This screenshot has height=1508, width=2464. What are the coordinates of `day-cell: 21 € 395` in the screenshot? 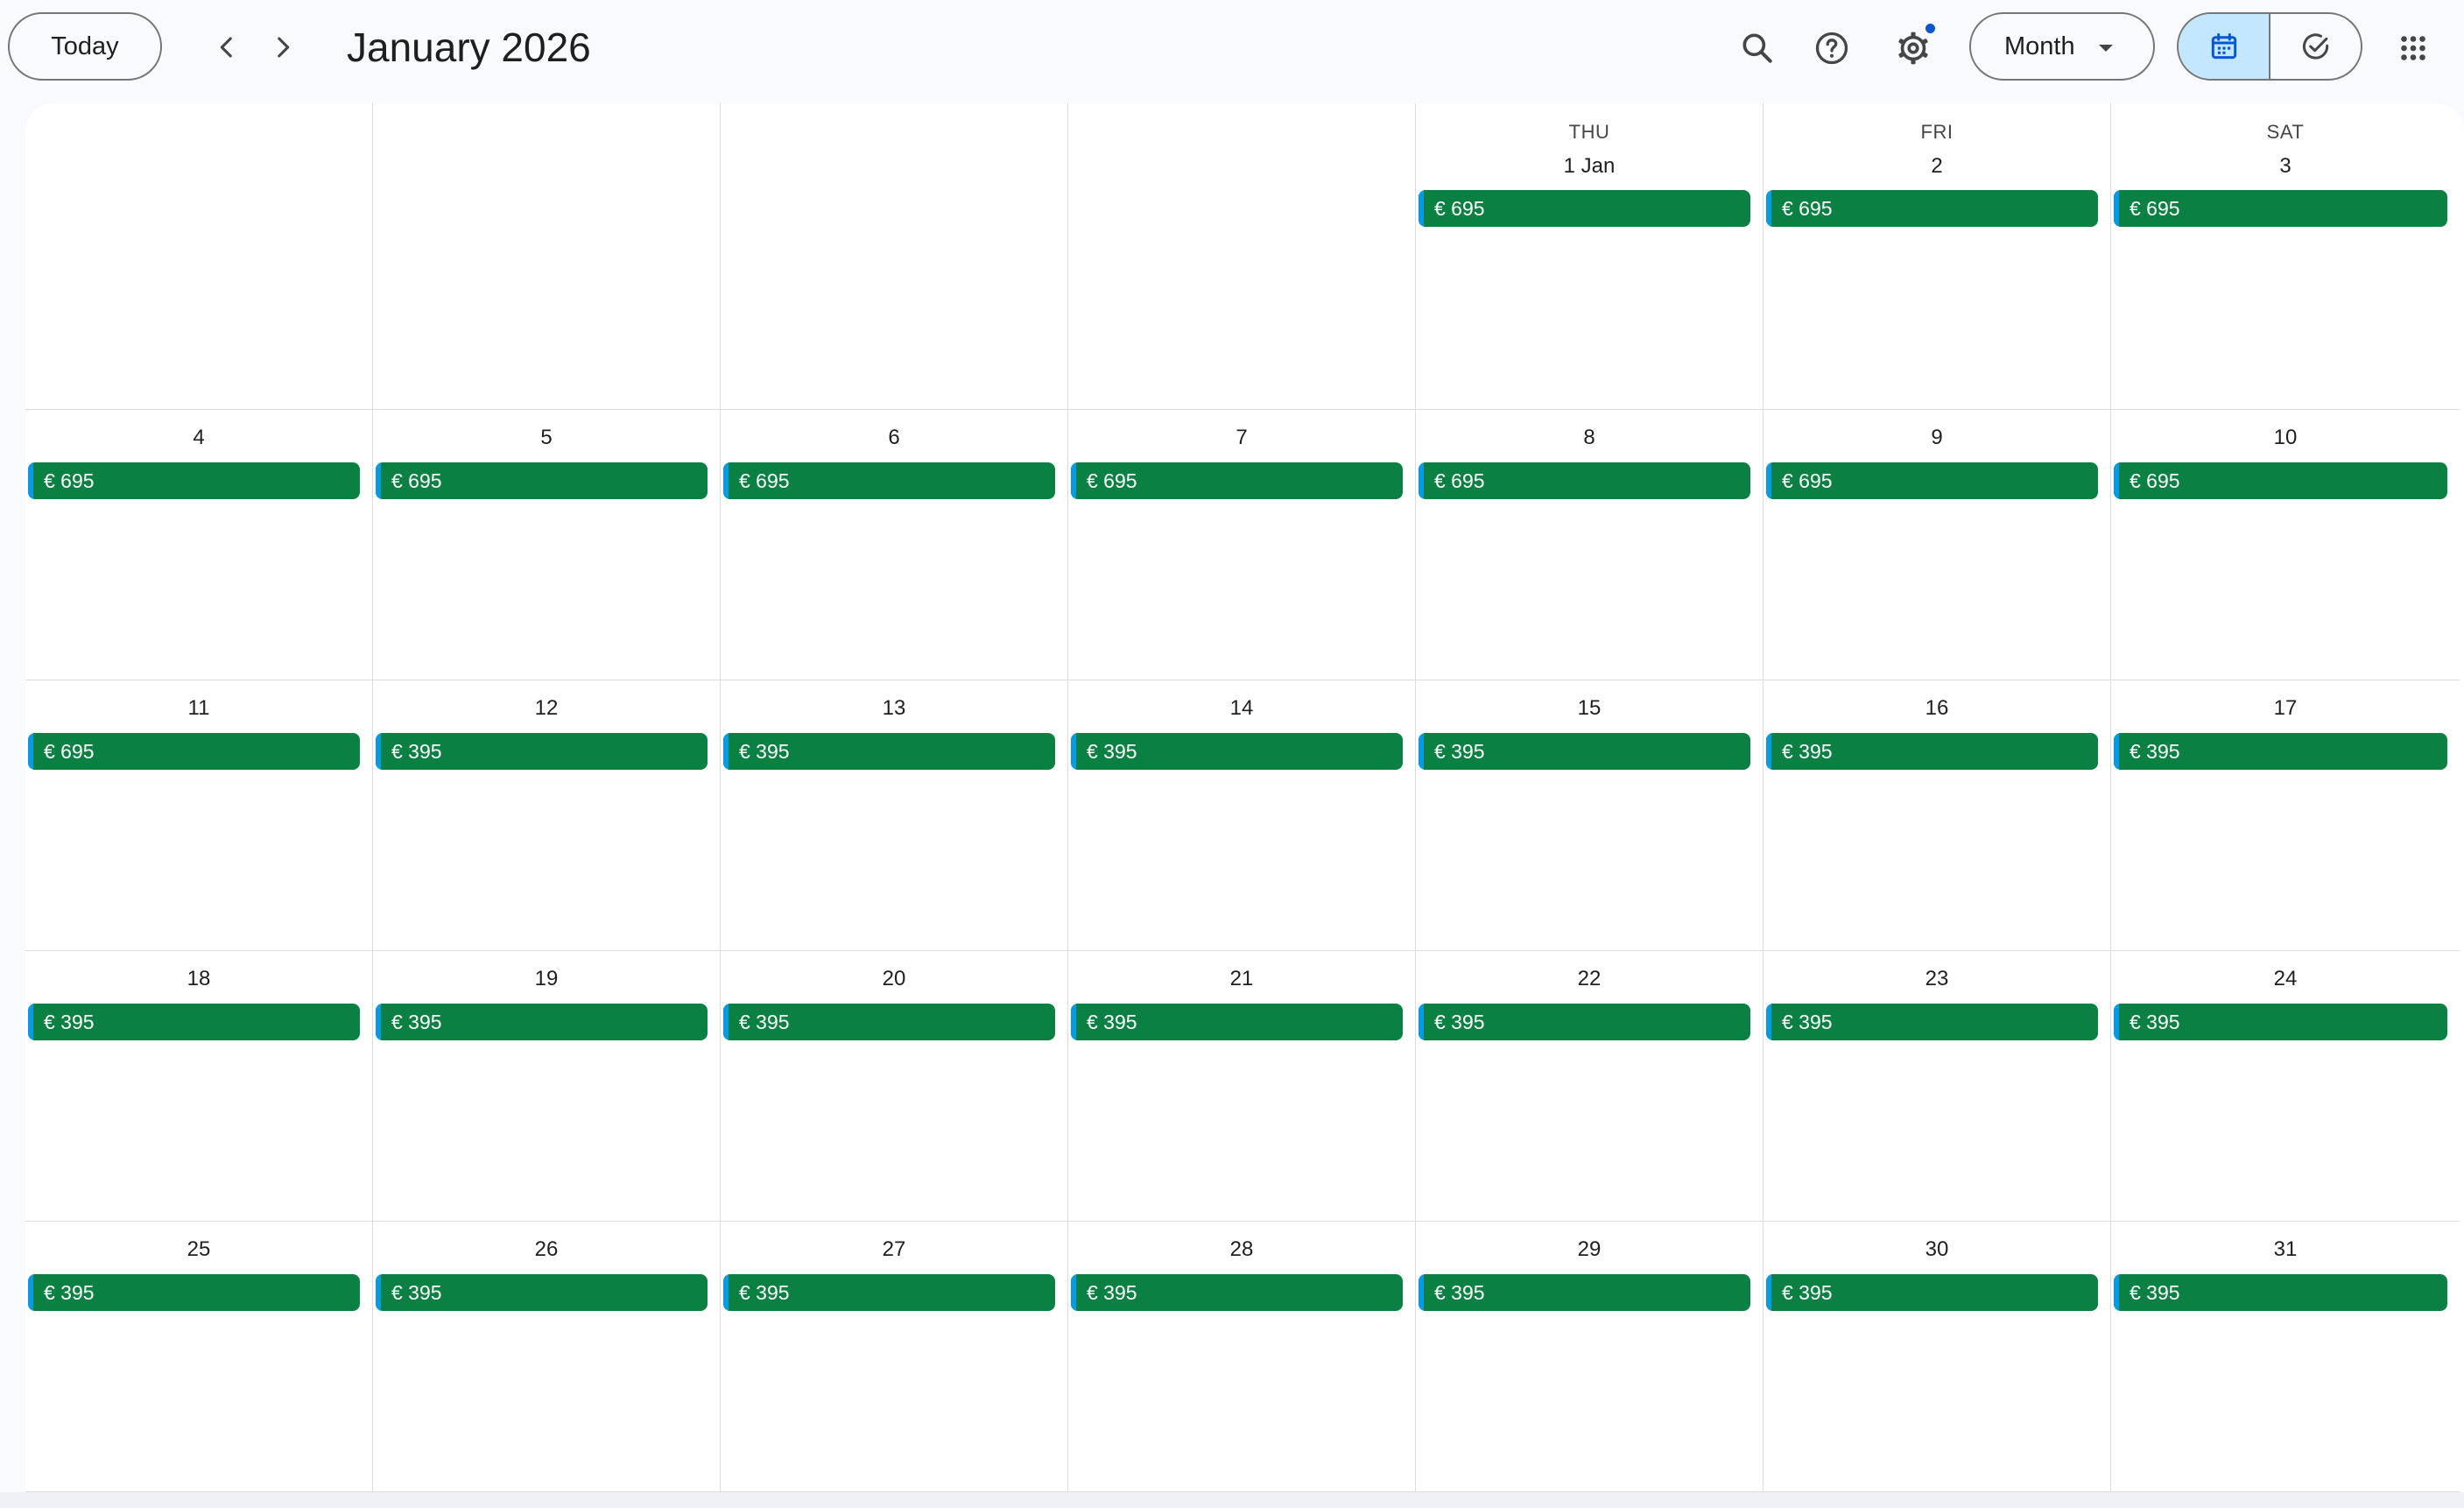 It's located at (1242, 1086).